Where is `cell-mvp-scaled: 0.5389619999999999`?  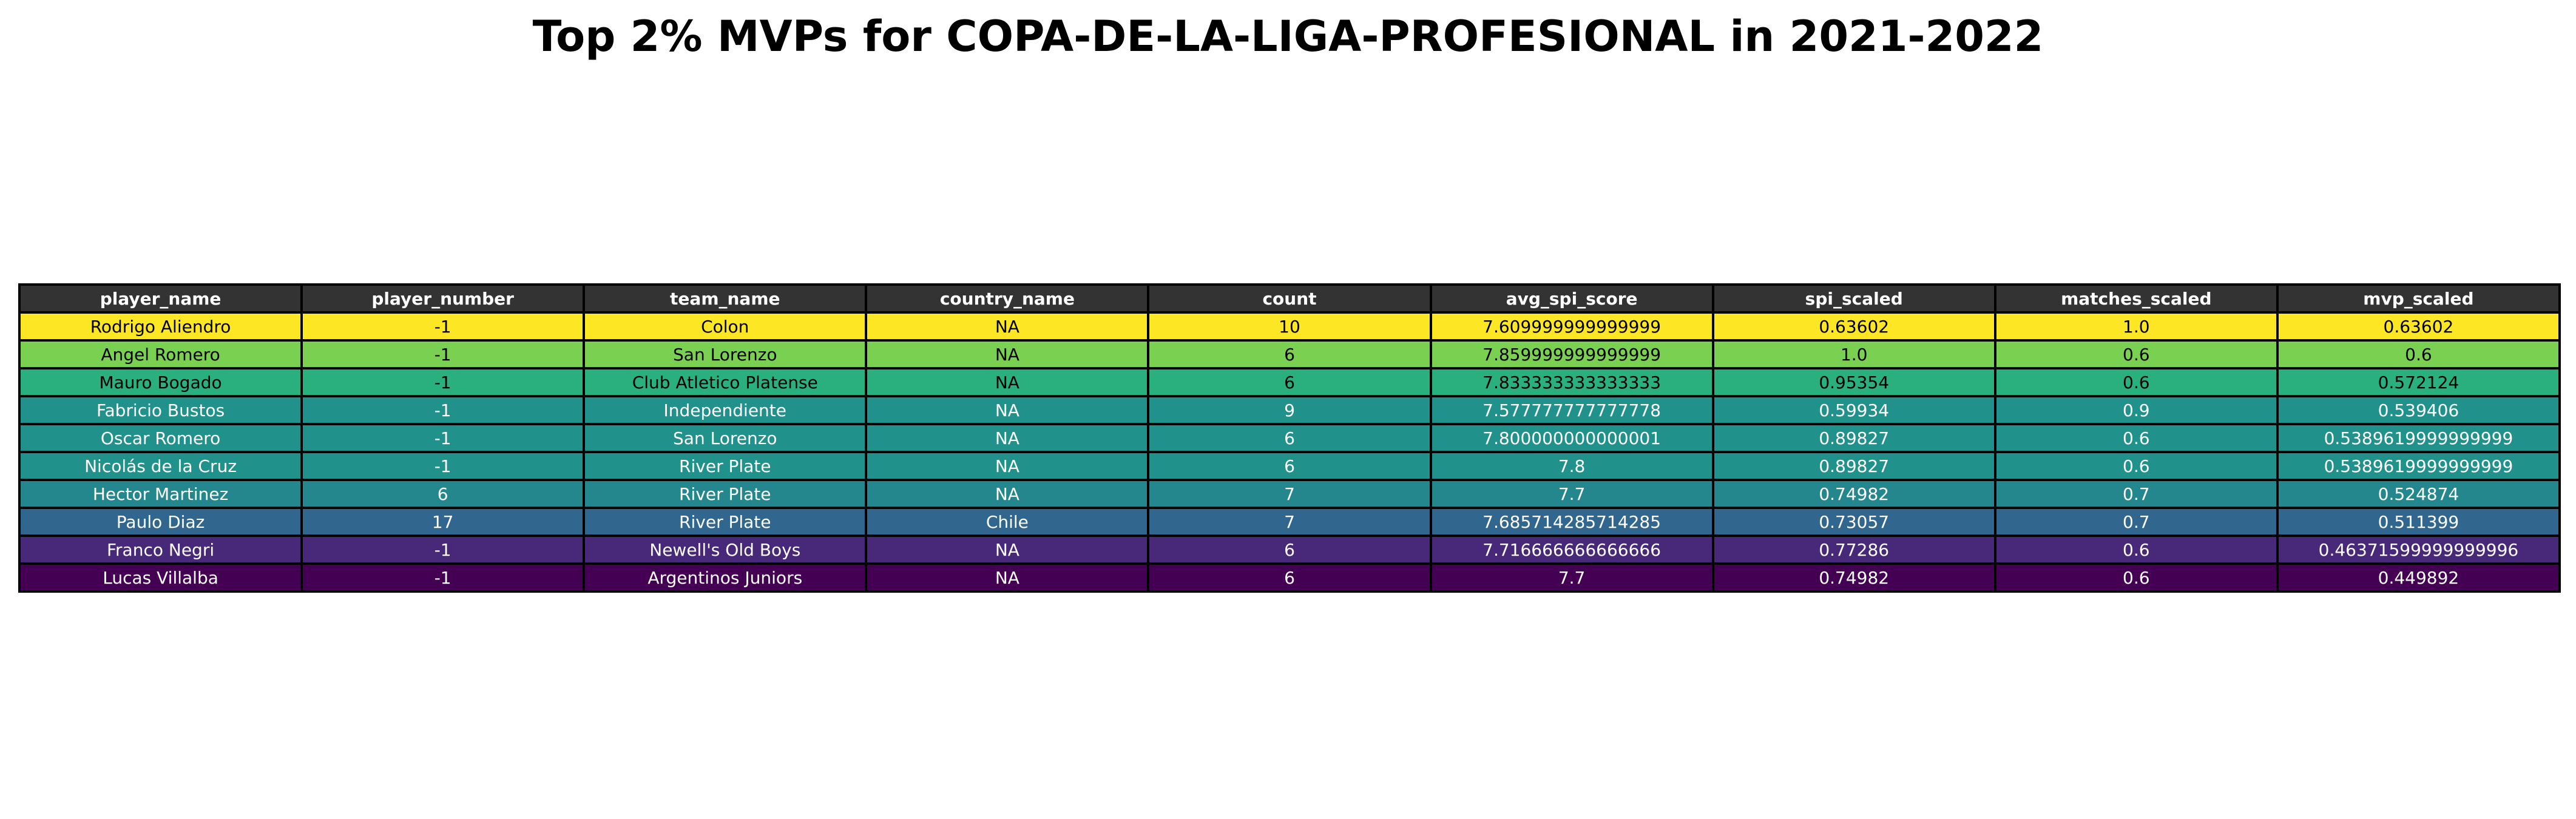 cell-mvp-scaled: 0.5389619999999999 is located at coordinates (2418, 466).